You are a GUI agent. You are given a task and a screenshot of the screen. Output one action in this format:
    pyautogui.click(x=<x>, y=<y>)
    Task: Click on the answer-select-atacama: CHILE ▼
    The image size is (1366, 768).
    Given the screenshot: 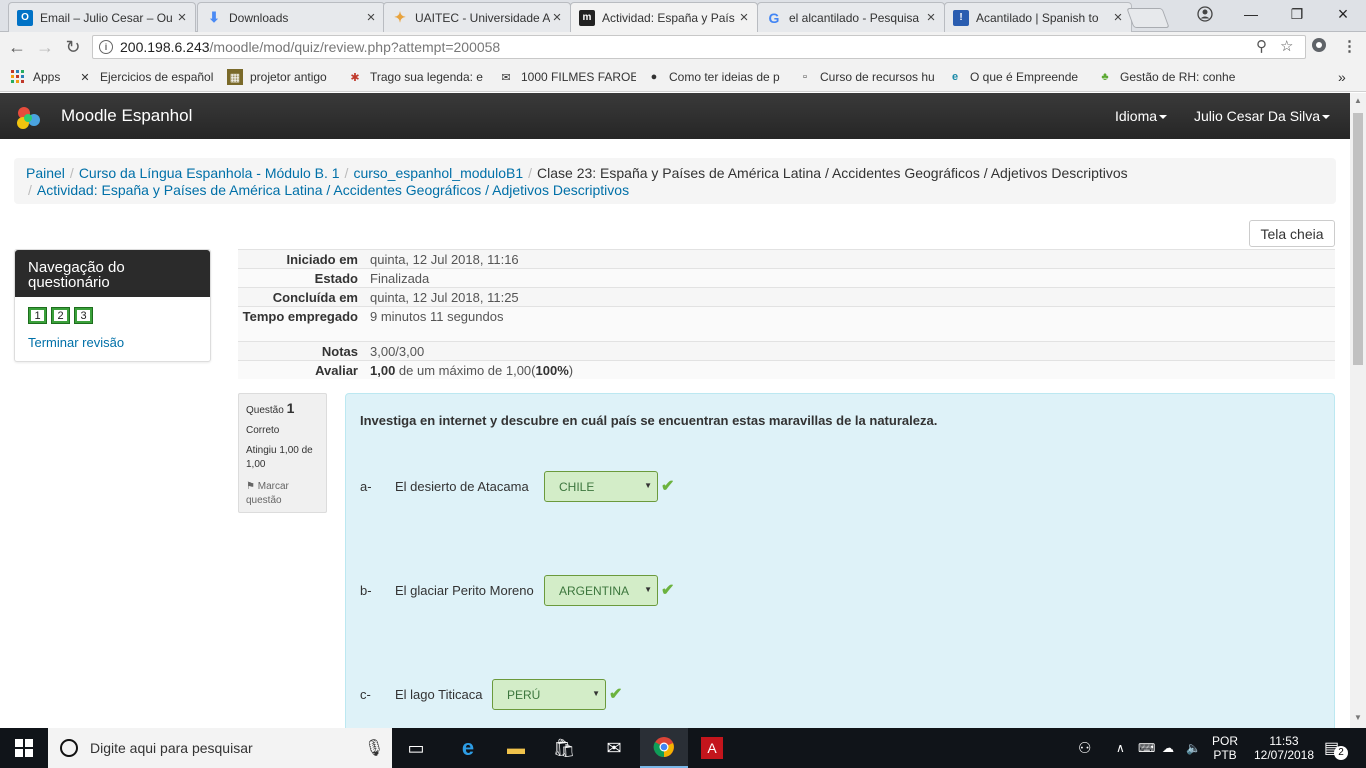 What is the action you would take?
    pyautogui.click(x=601, y=486)
    